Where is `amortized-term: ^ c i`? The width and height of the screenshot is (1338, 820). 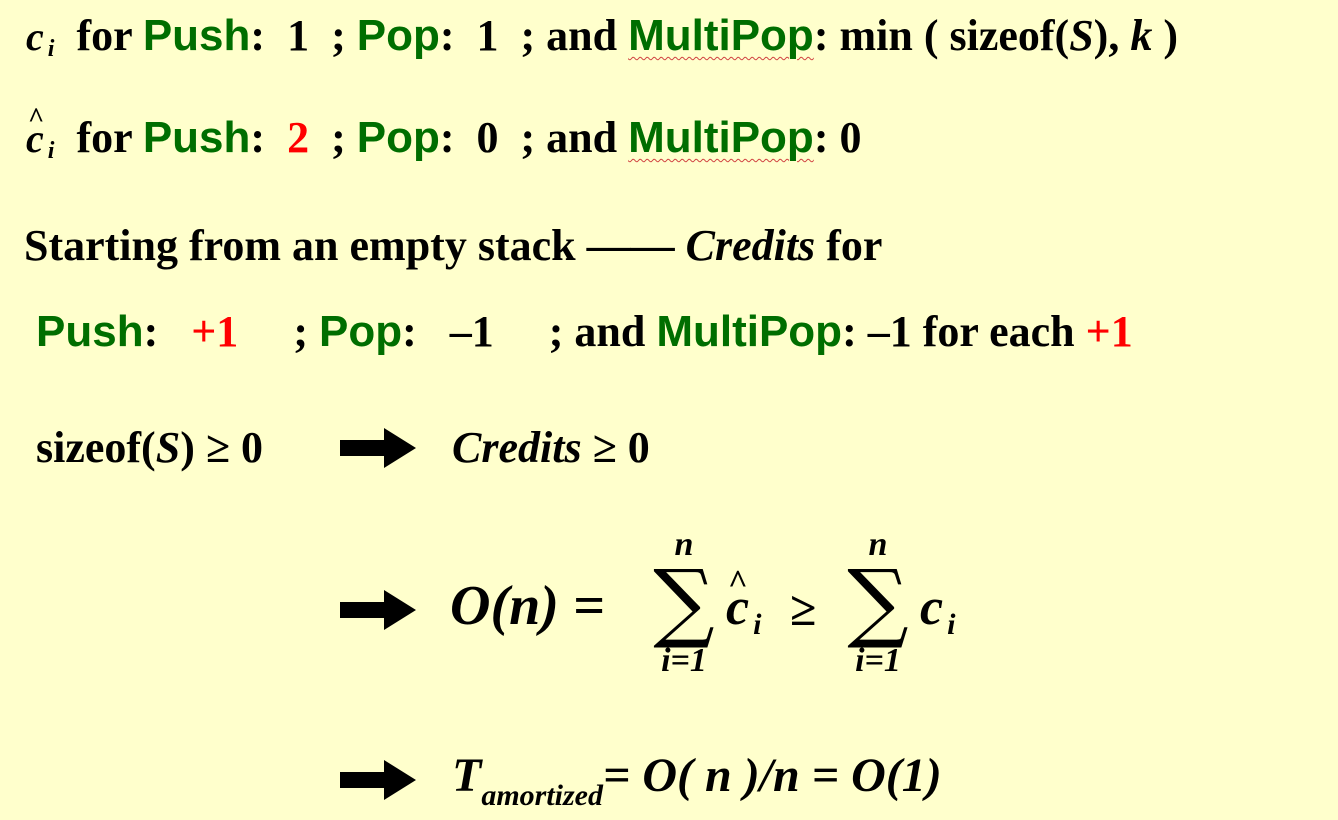
amortized-term: ^ c i is located at coordinates (744, 602).